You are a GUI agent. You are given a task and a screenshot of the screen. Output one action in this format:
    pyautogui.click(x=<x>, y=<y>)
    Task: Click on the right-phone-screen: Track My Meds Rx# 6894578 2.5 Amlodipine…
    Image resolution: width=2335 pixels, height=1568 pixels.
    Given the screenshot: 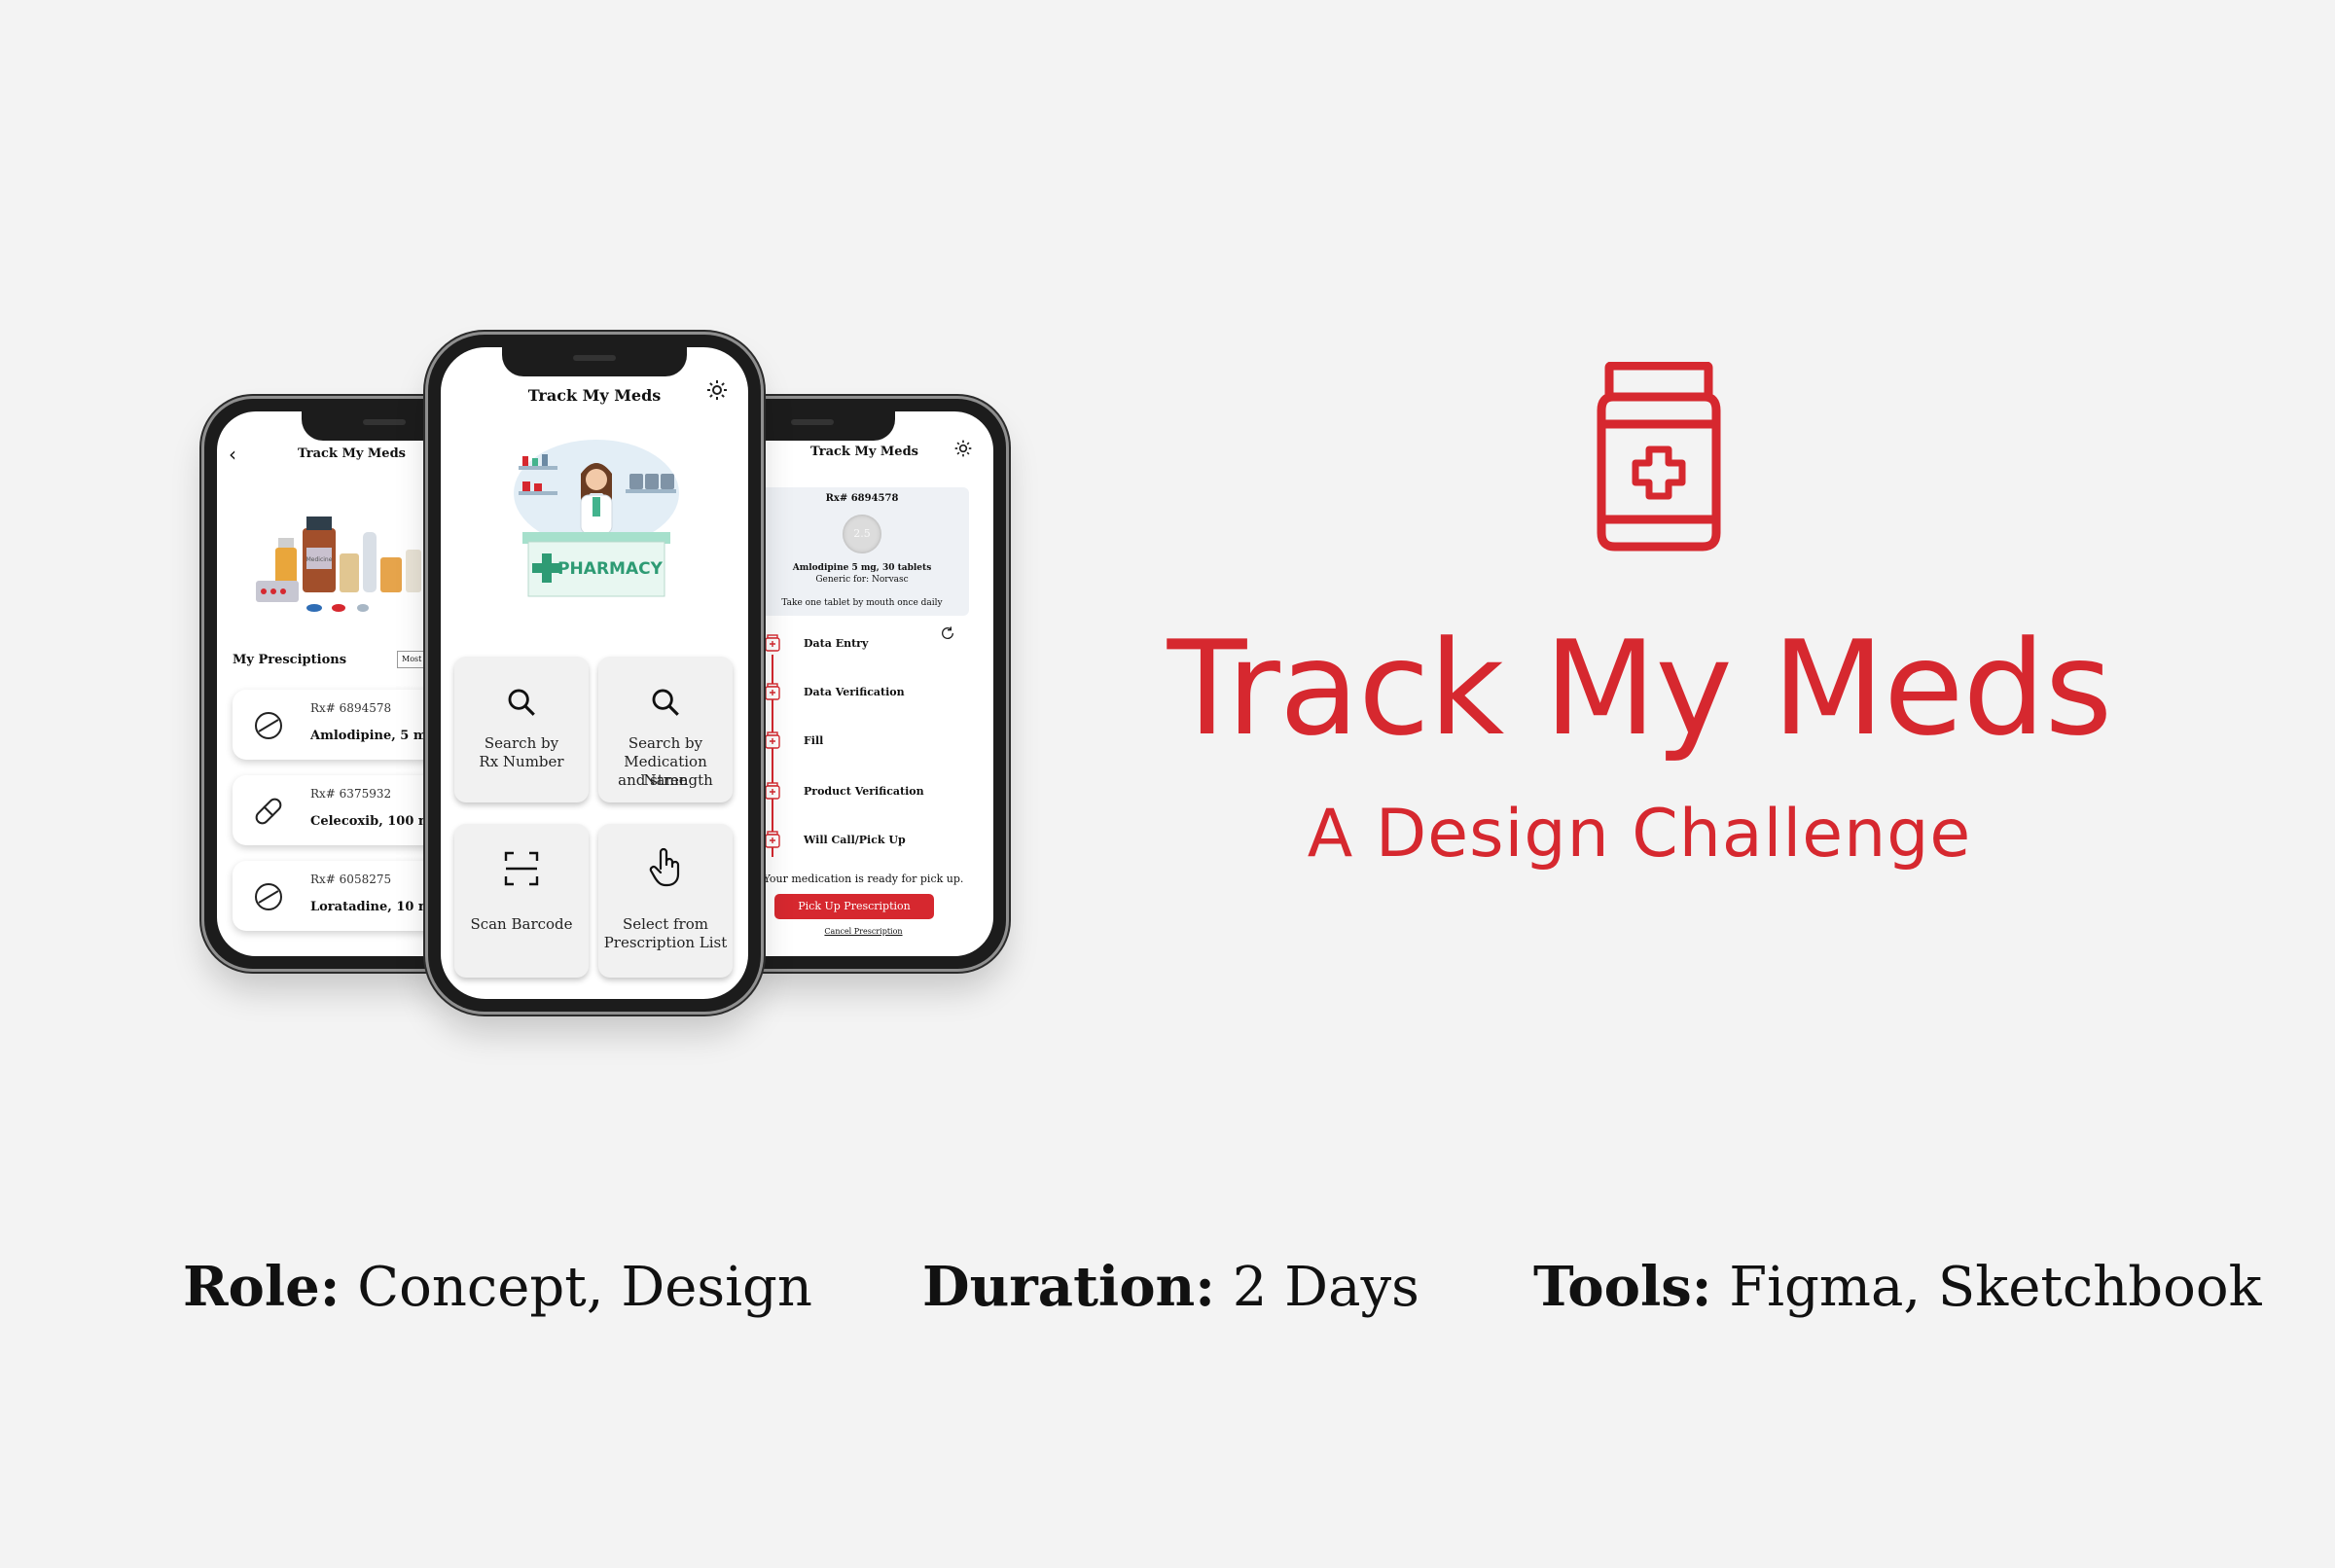 What is the action you would take?
    pyautogui.click(x=871, y=683)
    